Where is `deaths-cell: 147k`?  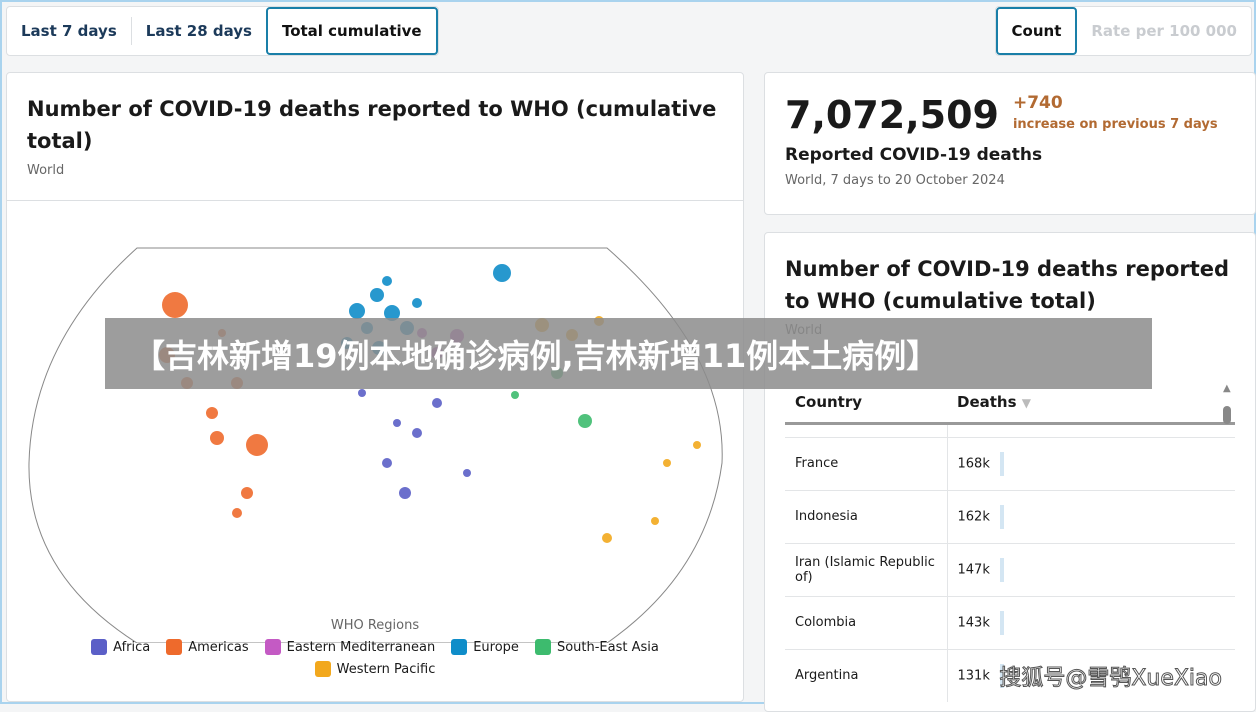
deaths-cell: 147k is located at coordinates (1091, 569).